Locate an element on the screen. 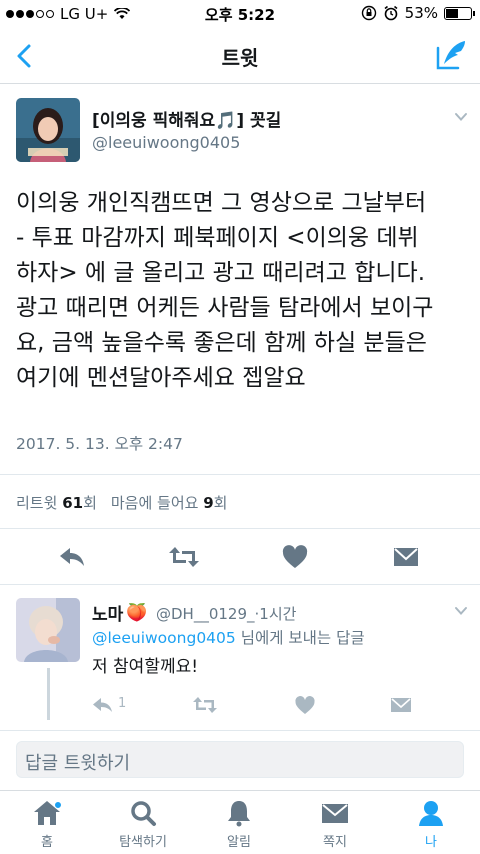 The image size is (480, 854). like-stat: 마음에 들어요 9회 is located at coordinates (169, 502).